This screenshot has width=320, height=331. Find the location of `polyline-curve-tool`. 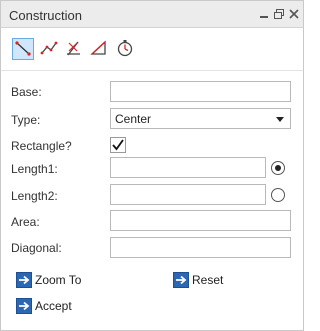

polyline-curve-tool is located at coordinates (50, 49).